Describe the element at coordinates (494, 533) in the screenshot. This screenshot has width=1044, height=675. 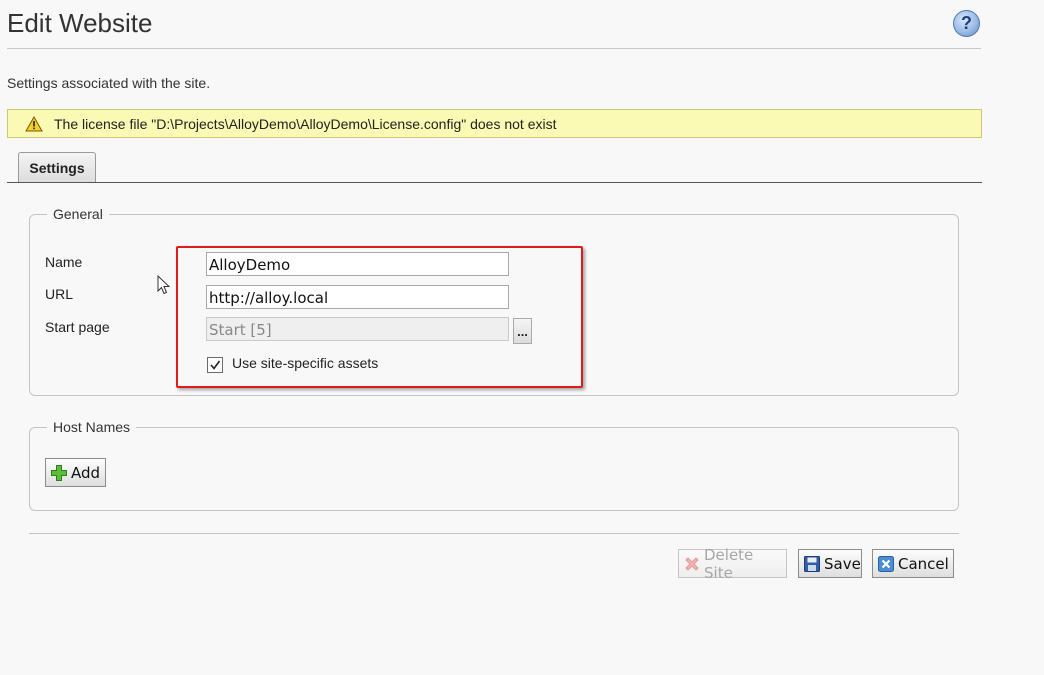
I see `actions-divider` at that location.